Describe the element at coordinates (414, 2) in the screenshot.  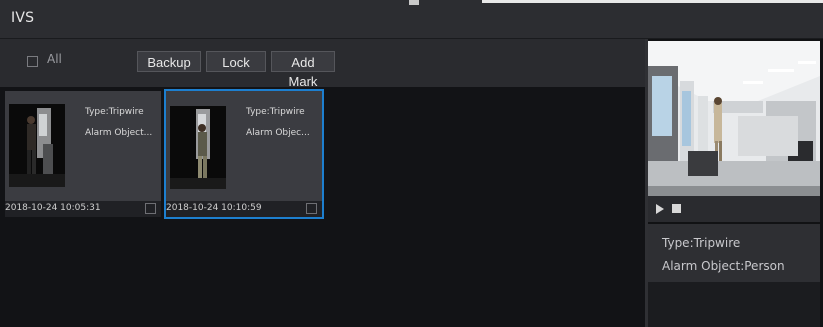
I see `drag-handle` at that location.